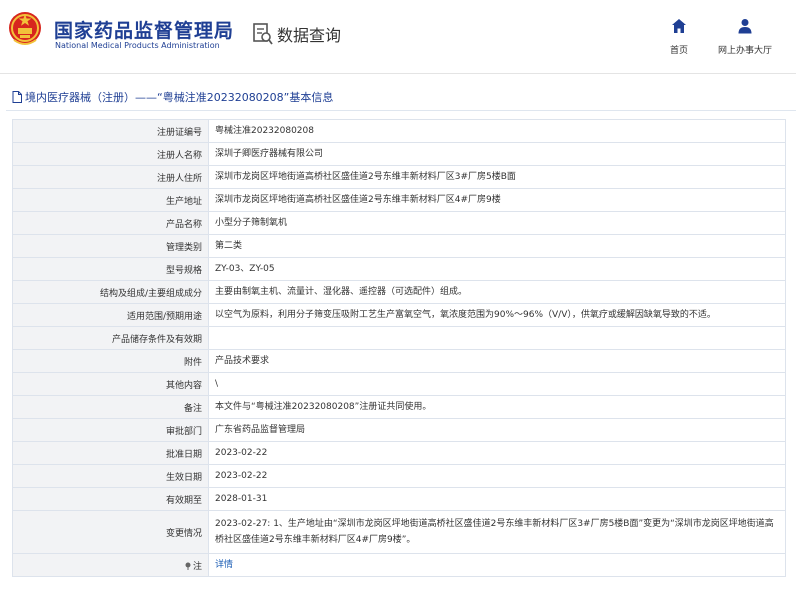 Image resolution: width=796 pixels, height=598 pixels. What do you see at coordinates (497, 499) in the screenshot?
I see `row-value: 2028-01-31` at bounding box center [497, 499].